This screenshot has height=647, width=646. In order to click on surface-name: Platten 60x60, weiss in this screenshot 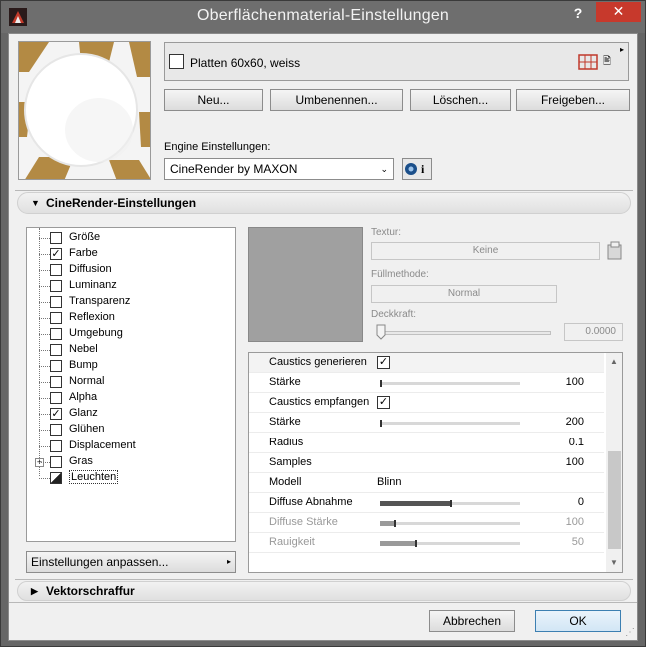, I will do `click(245, 63)`.